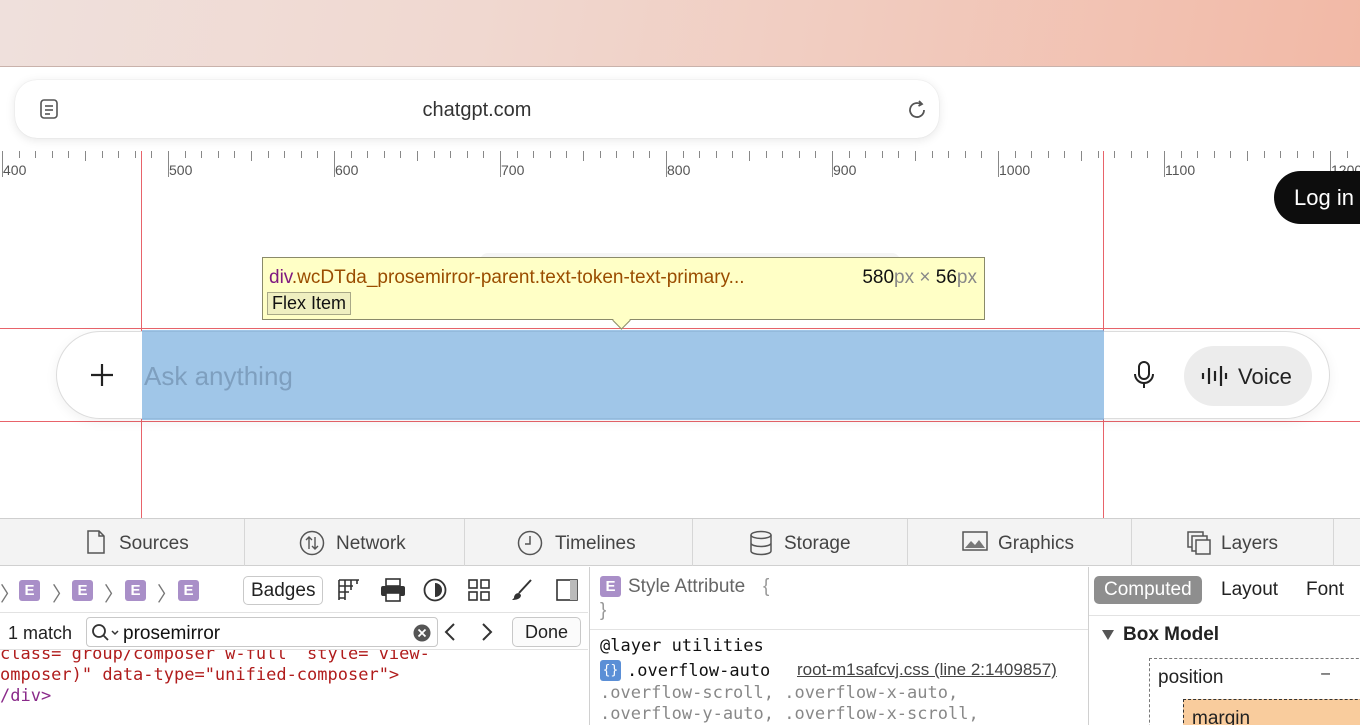 Image resolution: width=1360 pixels, height=725 pixels. I want to click on ruler-label: 400, so click(15, 170).